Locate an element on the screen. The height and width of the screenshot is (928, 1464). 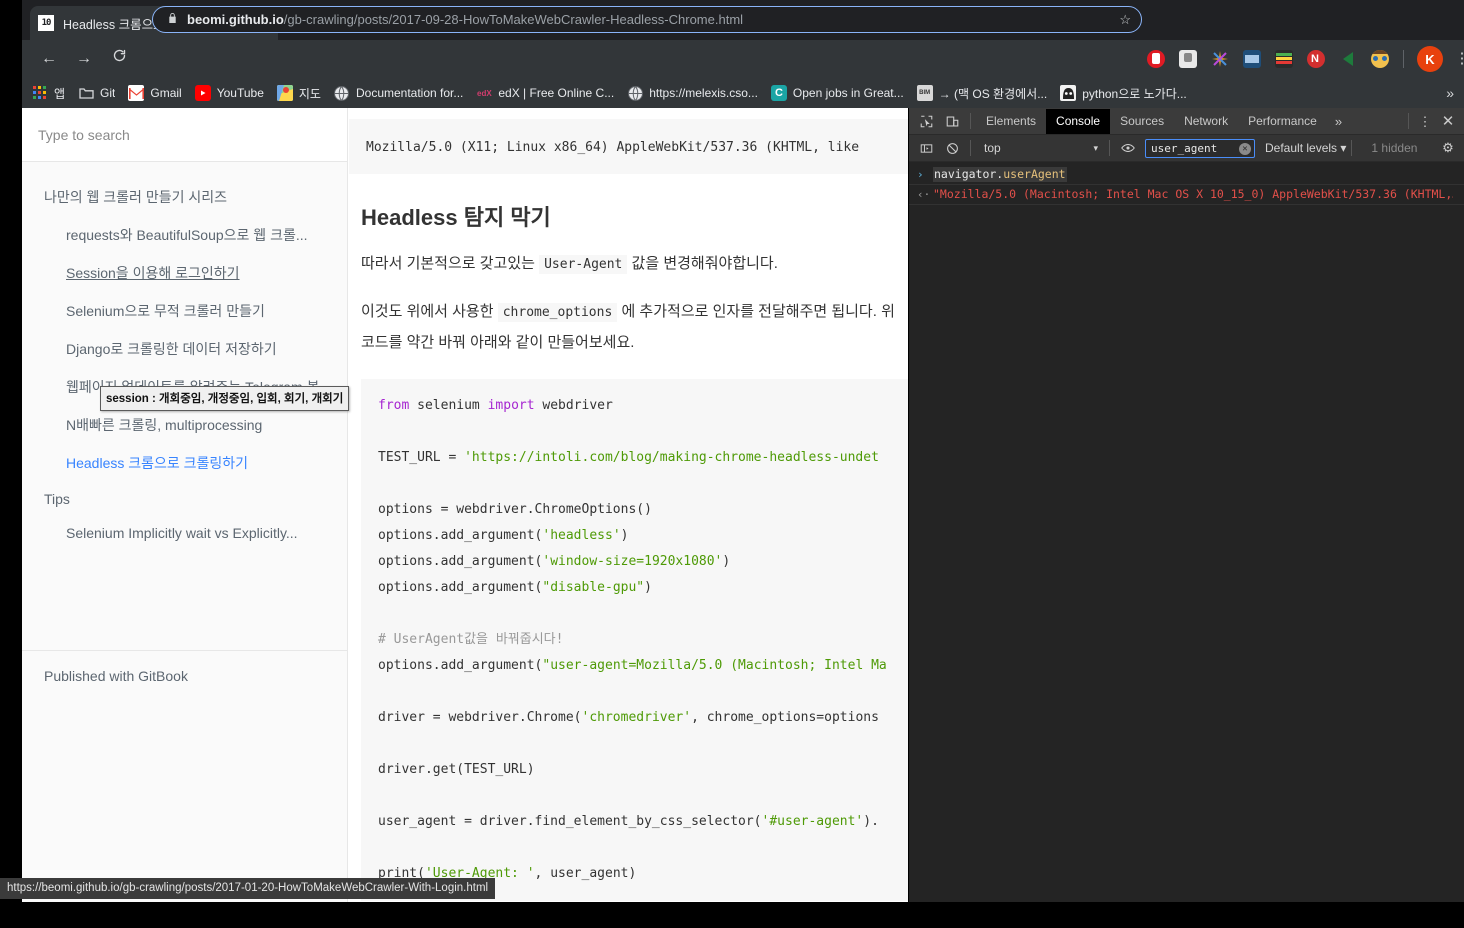
code-token: ). is located at coordinates (871, 821).